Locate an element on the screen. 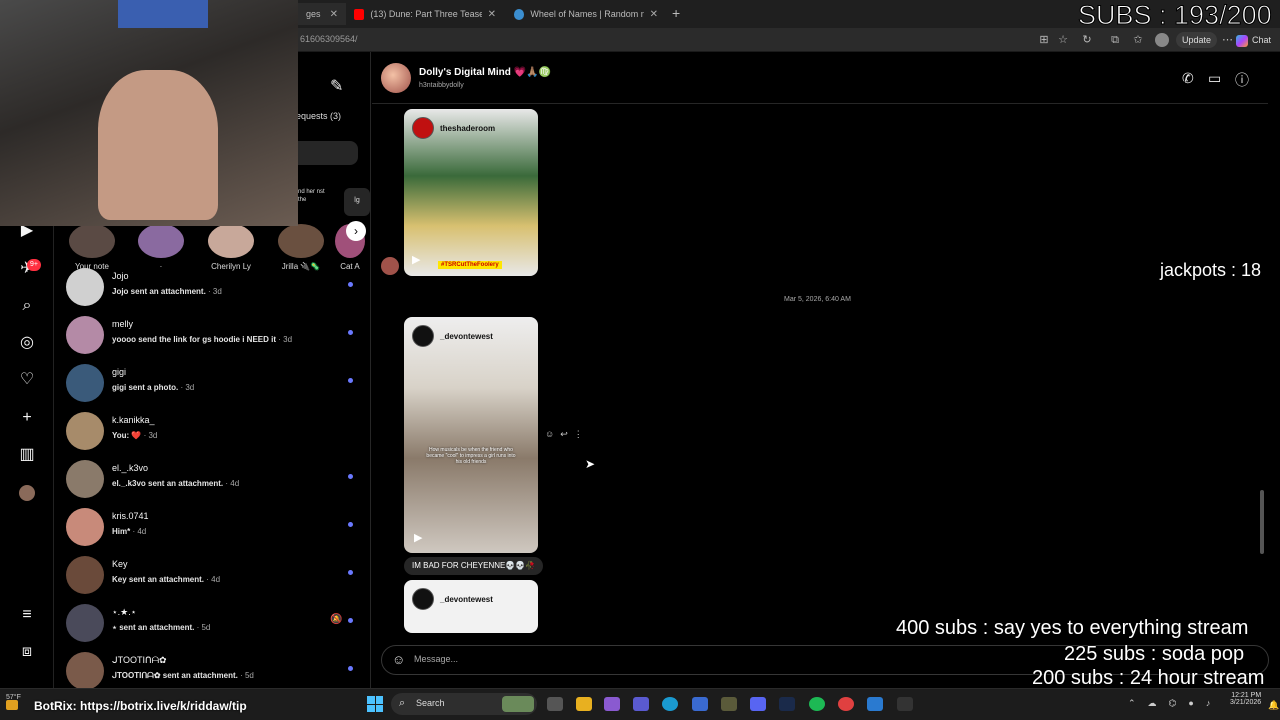 The width and height of the screenshot is (1280, 720). mouse-cursor-icon: ➤ is located at coordinates (590, 464).